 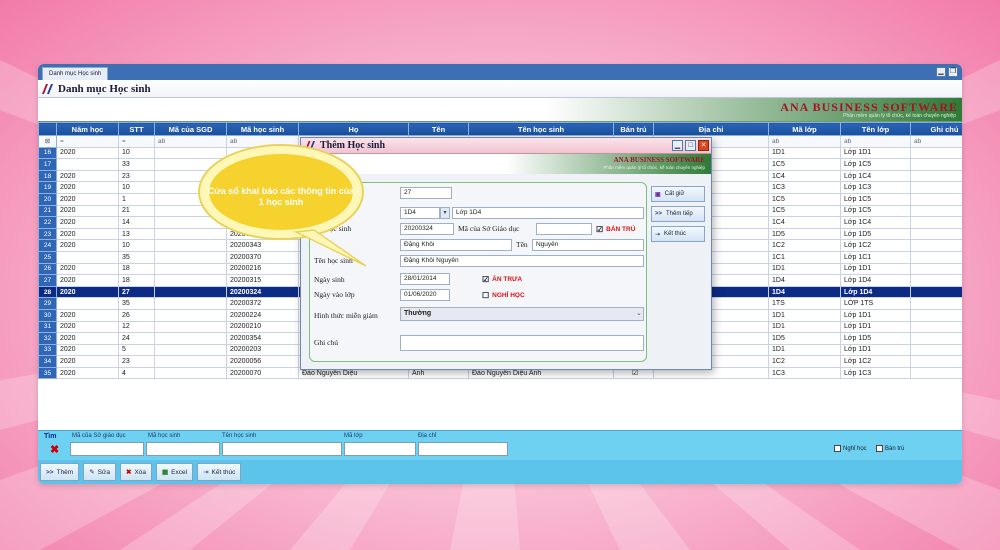 What do you see at coordinates (47, 245) in the screenshot?
I see `row-number: 24` at bounding box center [47, 245].